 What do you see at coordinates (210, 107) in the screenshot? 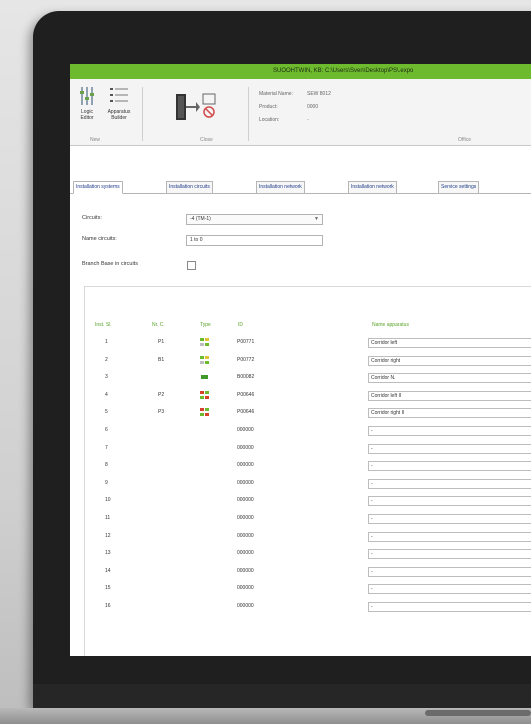
I see `close-document-icon` at bounding box center [210, 107].